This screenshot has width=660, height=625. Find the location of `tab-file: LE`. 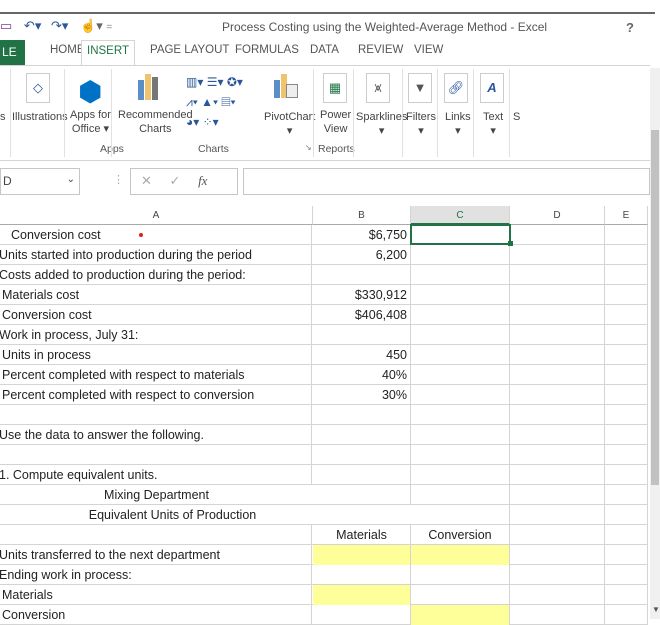

tab-file: LE is located at coordinates (12, 52).